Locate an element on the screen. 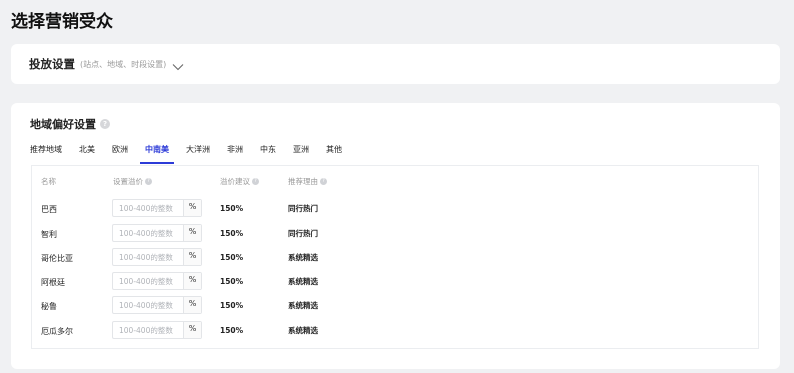 The width and height of the screenshot is (794, 373). region-preference-title: 地域偏好设置 is located at coordinates (63, 124).